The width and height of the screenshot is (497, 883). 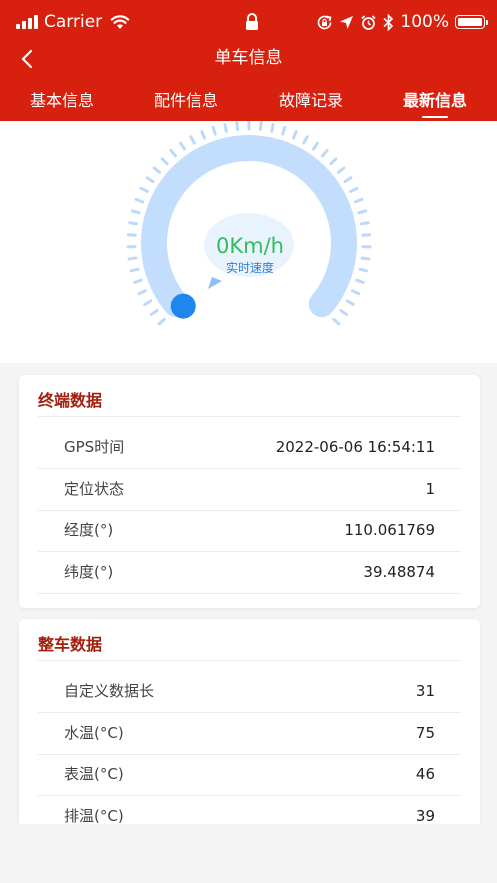 What do you see at coordinates (249, 573) in the screenshot?
I see `data-row: 纬度(°) 39.48874` at bounding box center [249, 573].